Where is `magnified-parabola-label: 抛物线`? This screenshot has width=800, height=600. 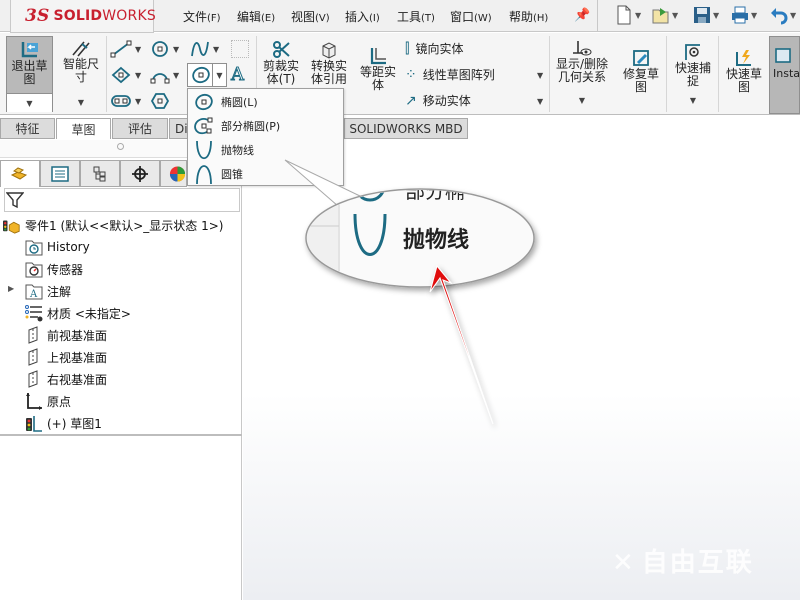
magnified-parabola-label: 抛物线 is located at coordinates (436, 240).